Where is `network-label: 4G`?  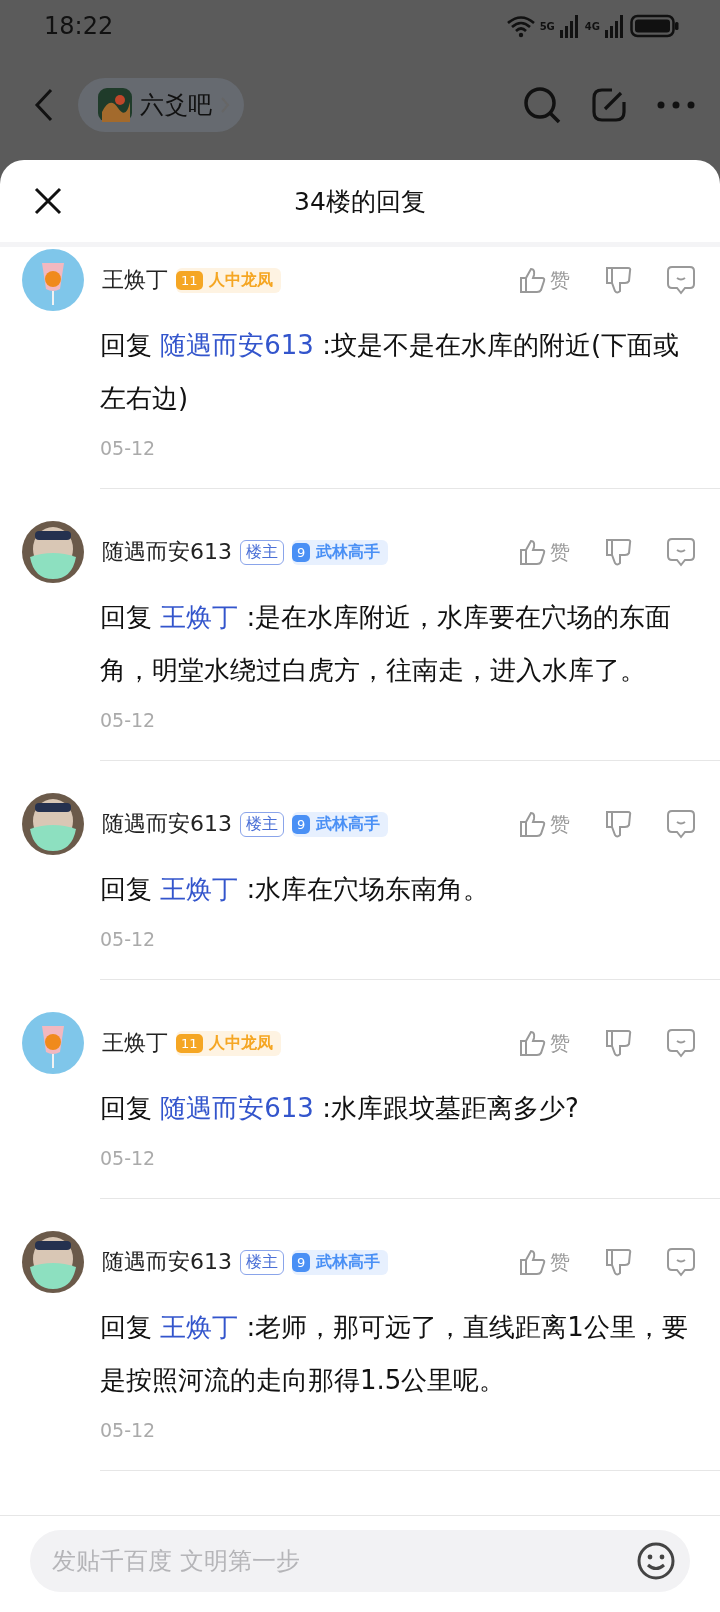
network-label: 4G is located at coordinates (592, 26).